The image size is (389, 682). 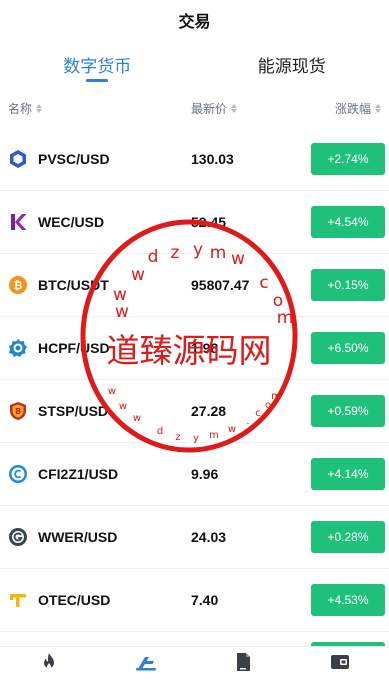 What do you see at coordinates (205, 600) in the screenshot?
I see `last-price: 7.40` at bounding box center [205, 600].